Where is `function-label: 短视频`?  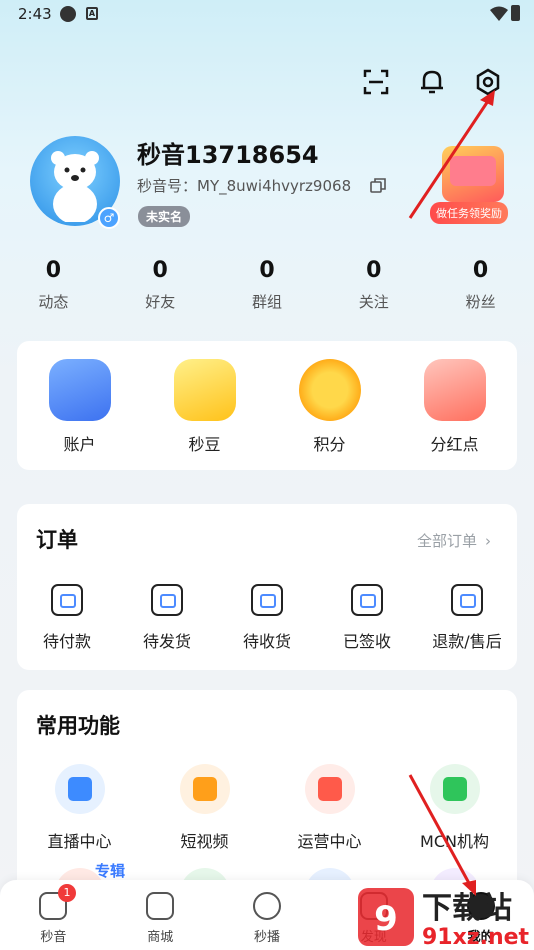
function-label: 短视频 is located at coordinates (204, 841).